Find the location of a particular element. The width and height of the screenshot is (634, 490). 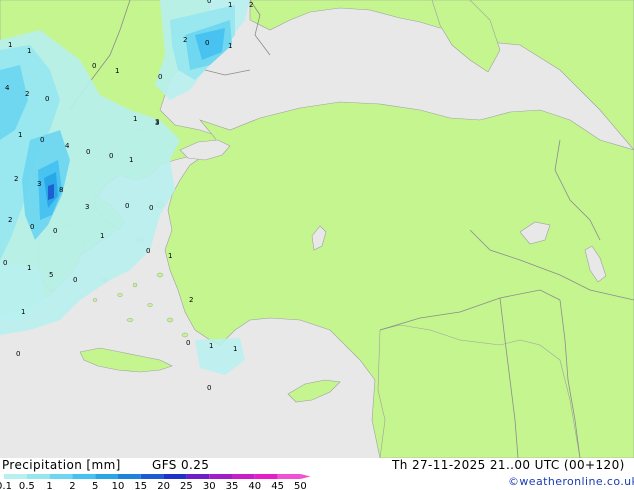

legend-tick-label: 2 is located at coordinates (72, 485).